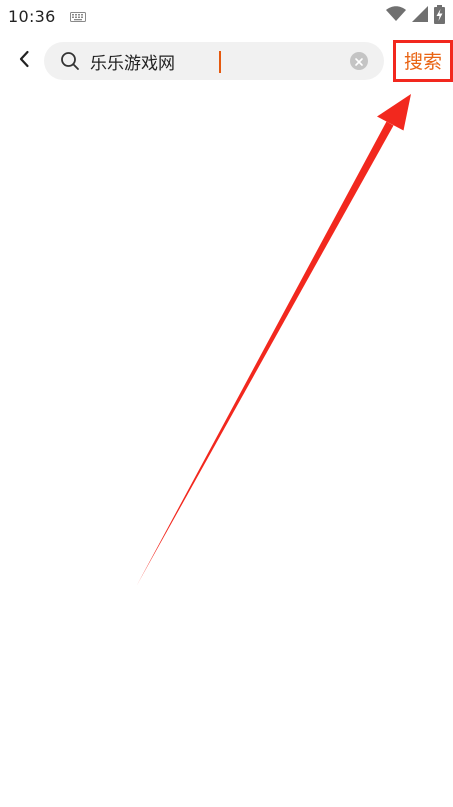  Describe the element at coordinates (32, 16) in the screenshot. I see `status-time: 10:36` at that location.